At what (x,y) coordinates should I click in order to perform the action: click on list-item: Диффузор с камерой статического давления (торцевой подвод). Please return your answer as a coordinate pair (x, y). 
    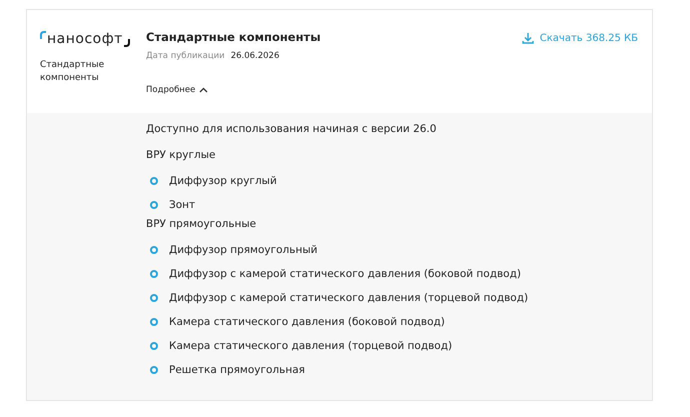
    Looking at the image, I should click on (348, 298).